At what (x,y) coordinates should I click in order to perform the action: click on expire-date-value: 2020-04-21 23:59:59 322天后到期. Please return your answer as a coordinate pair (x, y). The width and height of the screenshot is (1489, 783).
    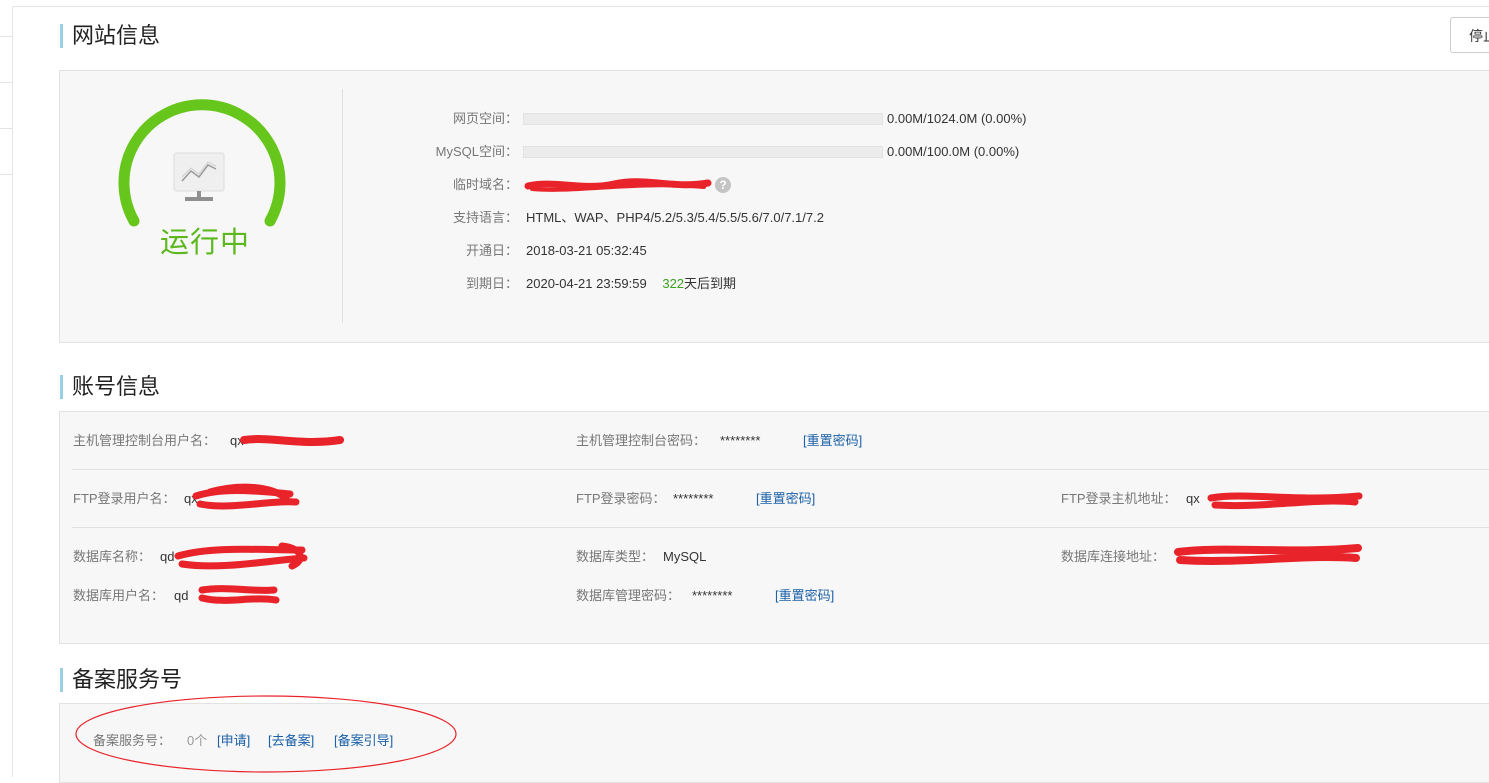
    Looking at the image, I should click on (631, 284).